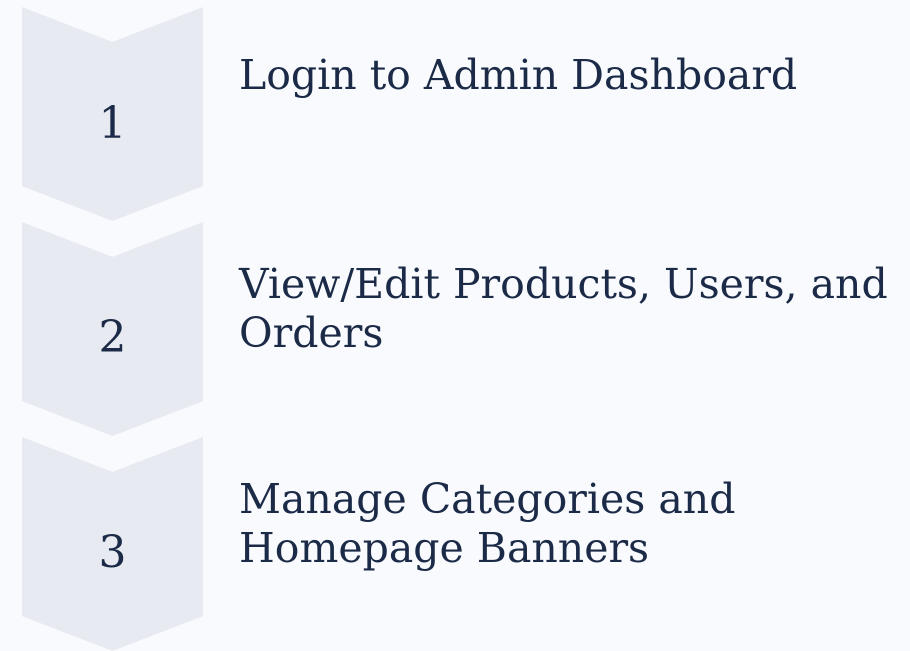 This screenshot has height=651, width=910. What do you see at coordinates (112, 337) in the screenshot?
I see `step-number: 2` at bounding box center [112, 337].